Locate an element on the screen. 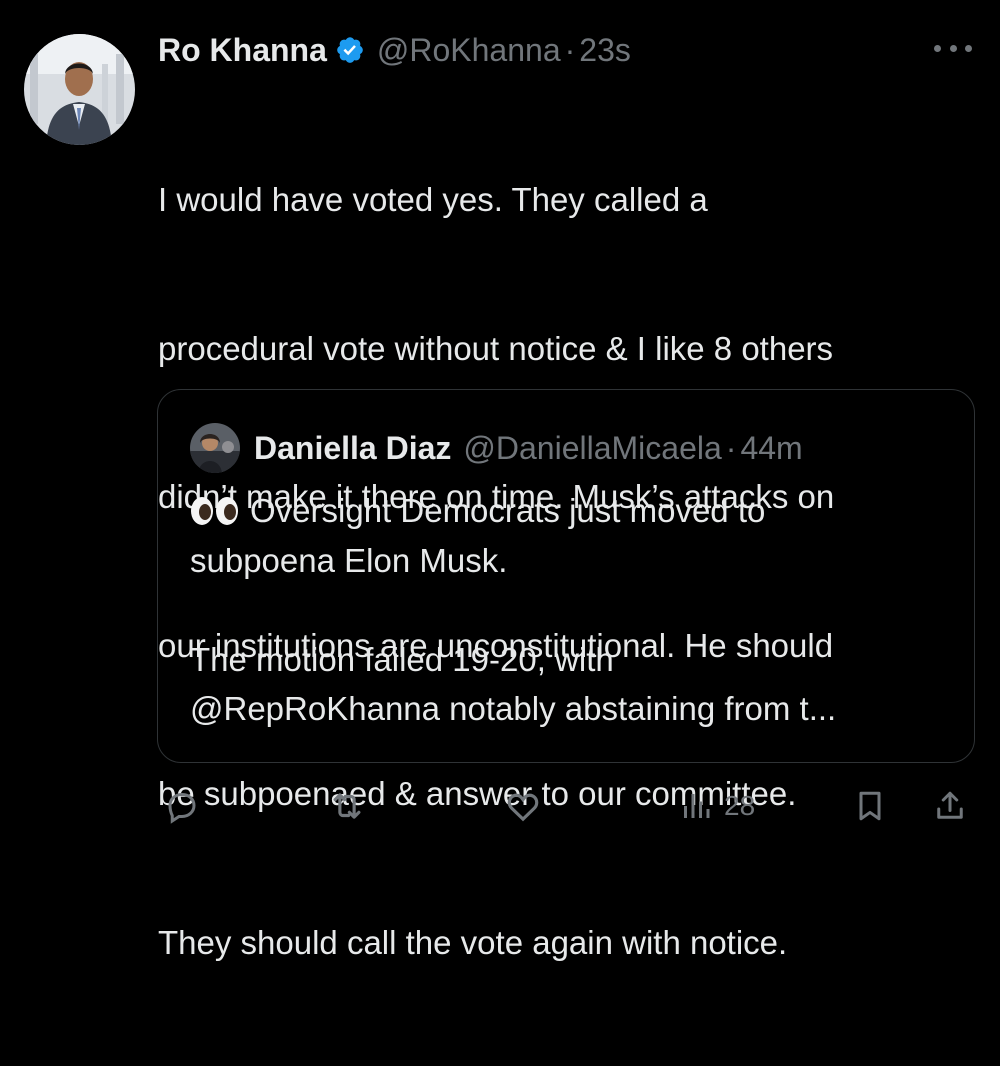 This screenshot has height=1066, width=1000. like-icon is located at coordinates (523, 807).